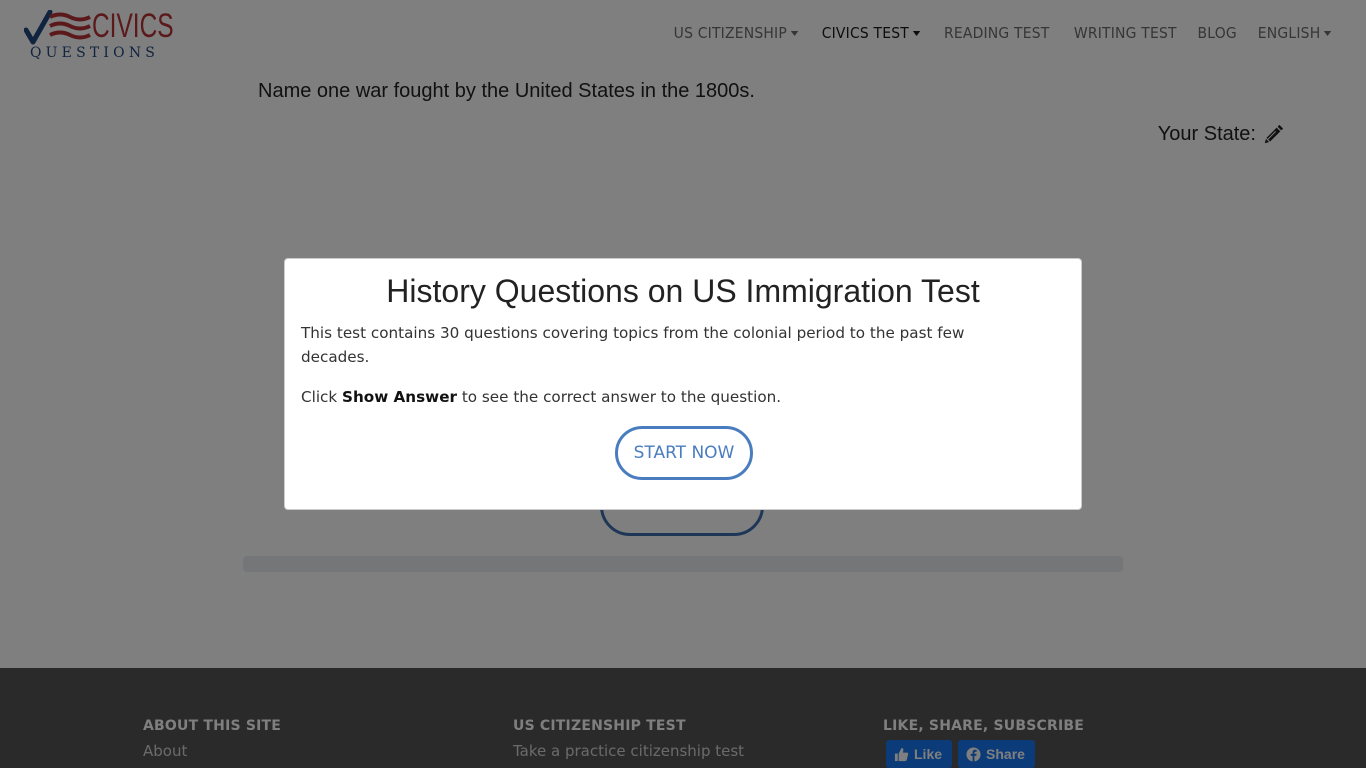  What do you see at coordinates (684, 453) in the screenshot?
I see `start-now-button: START NOW` at bounding box center [684, 453].